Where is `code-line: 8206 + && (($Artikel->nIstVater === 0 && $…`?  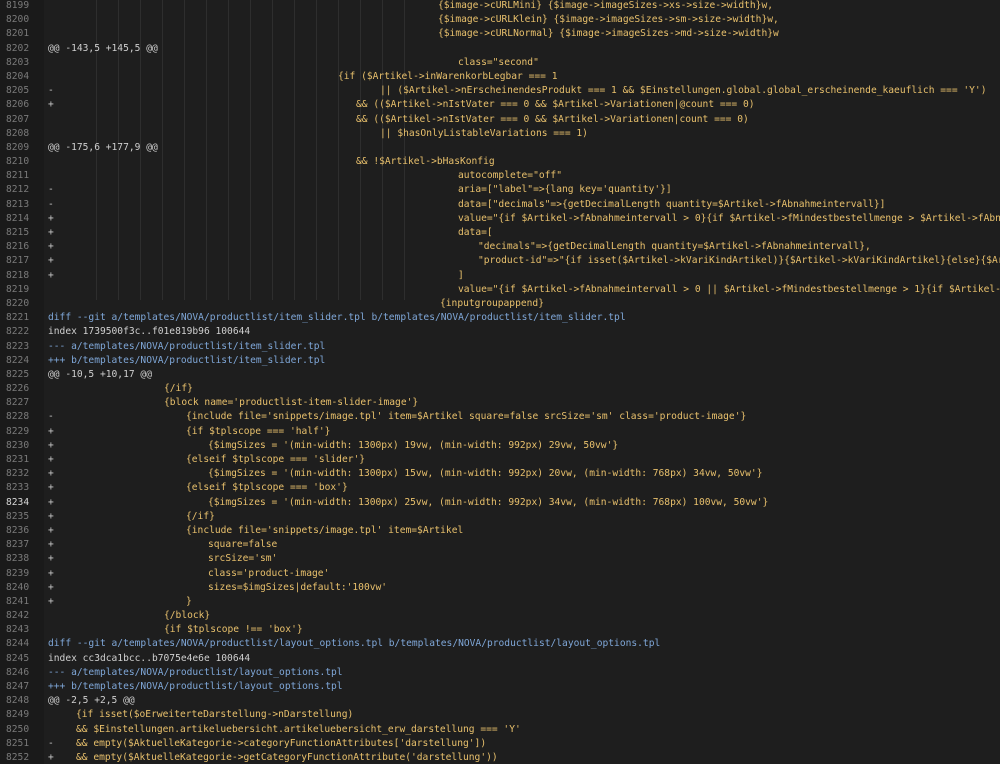 code-line: 8206 + && (($Artikel->nIstVater === 0 && $… is located at coordinates (500, 105).